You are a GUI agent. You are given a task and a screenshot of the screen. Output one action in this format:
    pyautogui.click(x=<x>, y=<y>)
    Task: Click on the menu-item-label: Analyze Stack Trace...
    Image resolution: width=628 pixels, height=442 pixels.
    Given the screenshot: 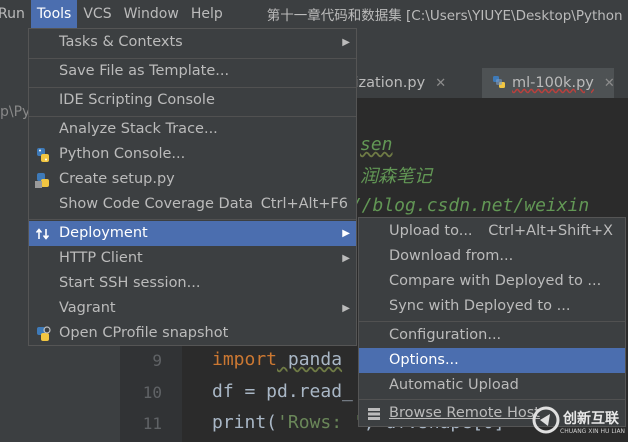 What is the action you would take?
    pyautogui.click(x=138, y=129)
    